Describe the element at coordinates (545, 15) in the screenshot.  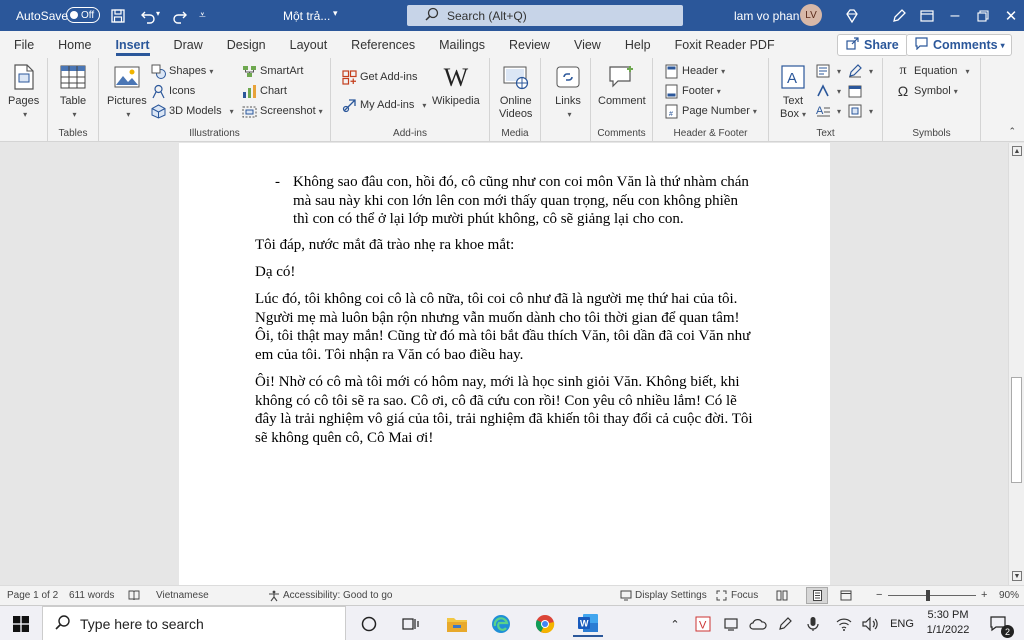
I see `search-box: Search (Alt+Q)` at that location.